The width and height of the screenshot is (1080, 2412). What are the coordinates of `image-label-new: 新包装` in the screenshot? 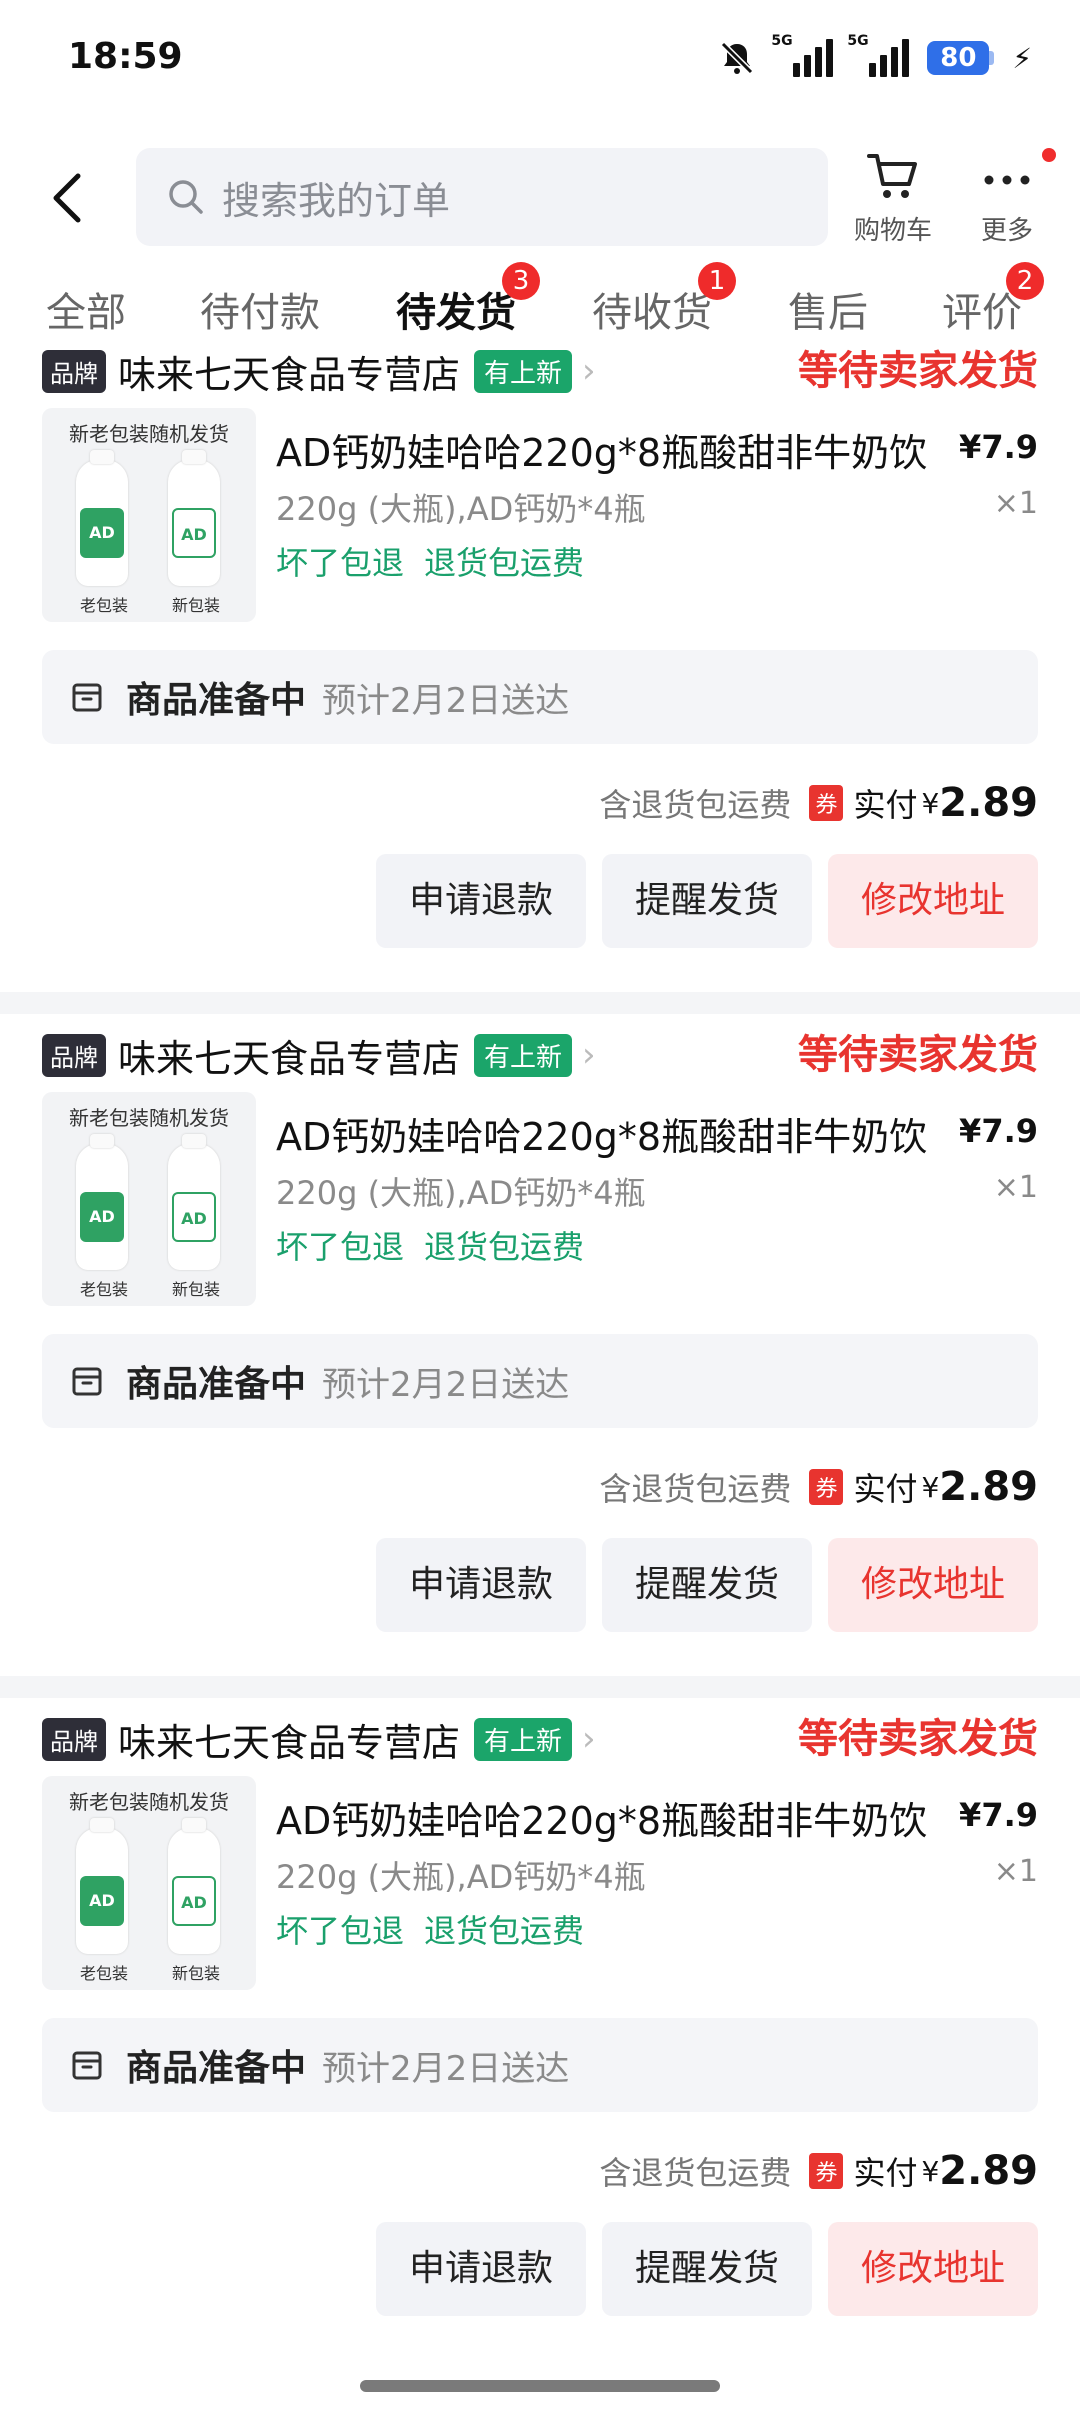 It's located at (196, 1289).